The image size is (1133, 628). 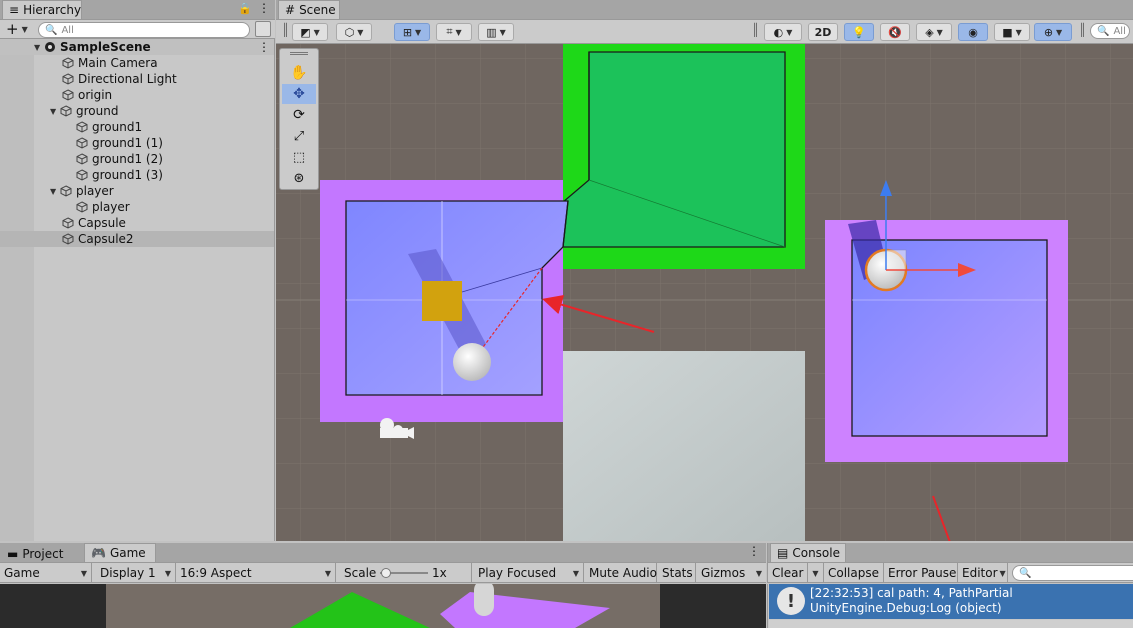 I want to click on ground-grey, so click(x=684, y=446).